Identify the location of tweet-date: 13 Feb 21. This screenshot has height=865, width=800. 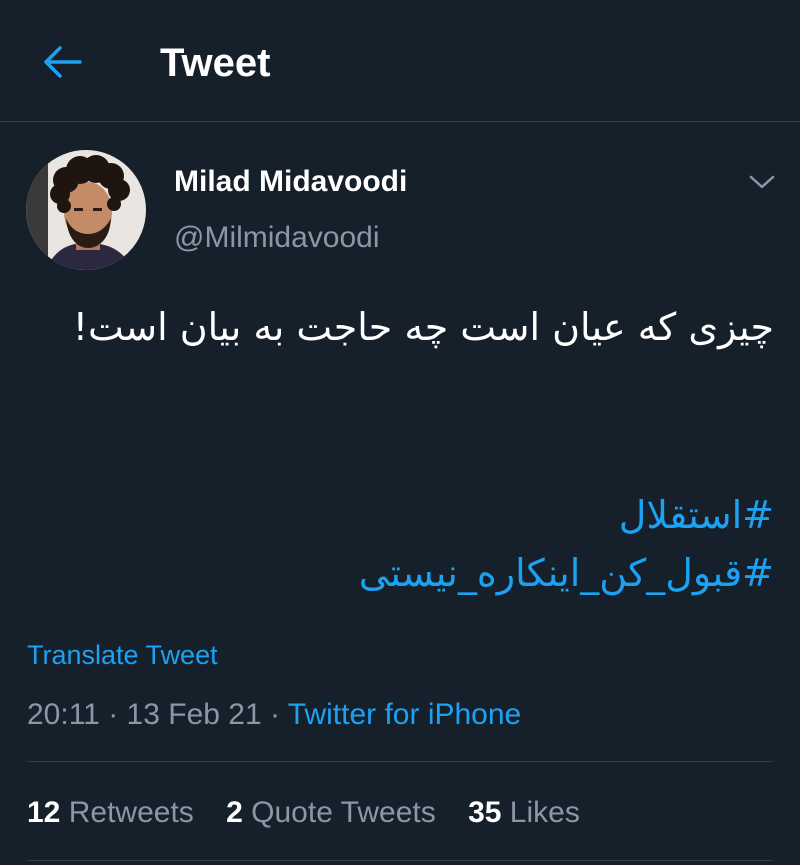
(194, 714).